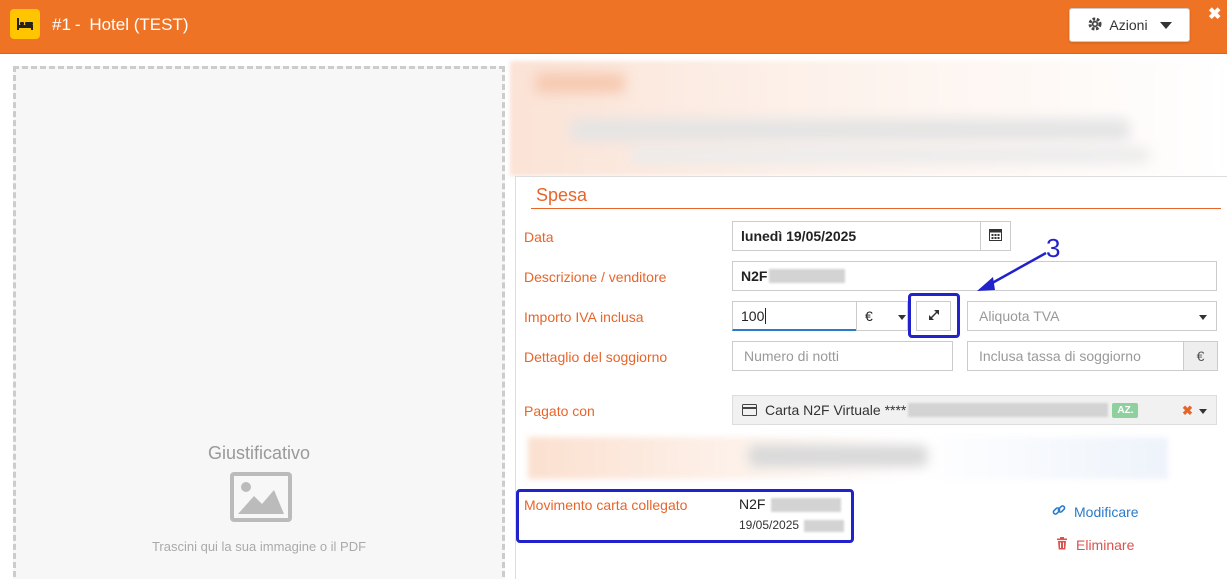 The width and height of the screenshot is (1227, 579). What do you see at coordinates (749, 410) in the screenshot?
I see `credit-card-icon` at bounding box center [749, 410].